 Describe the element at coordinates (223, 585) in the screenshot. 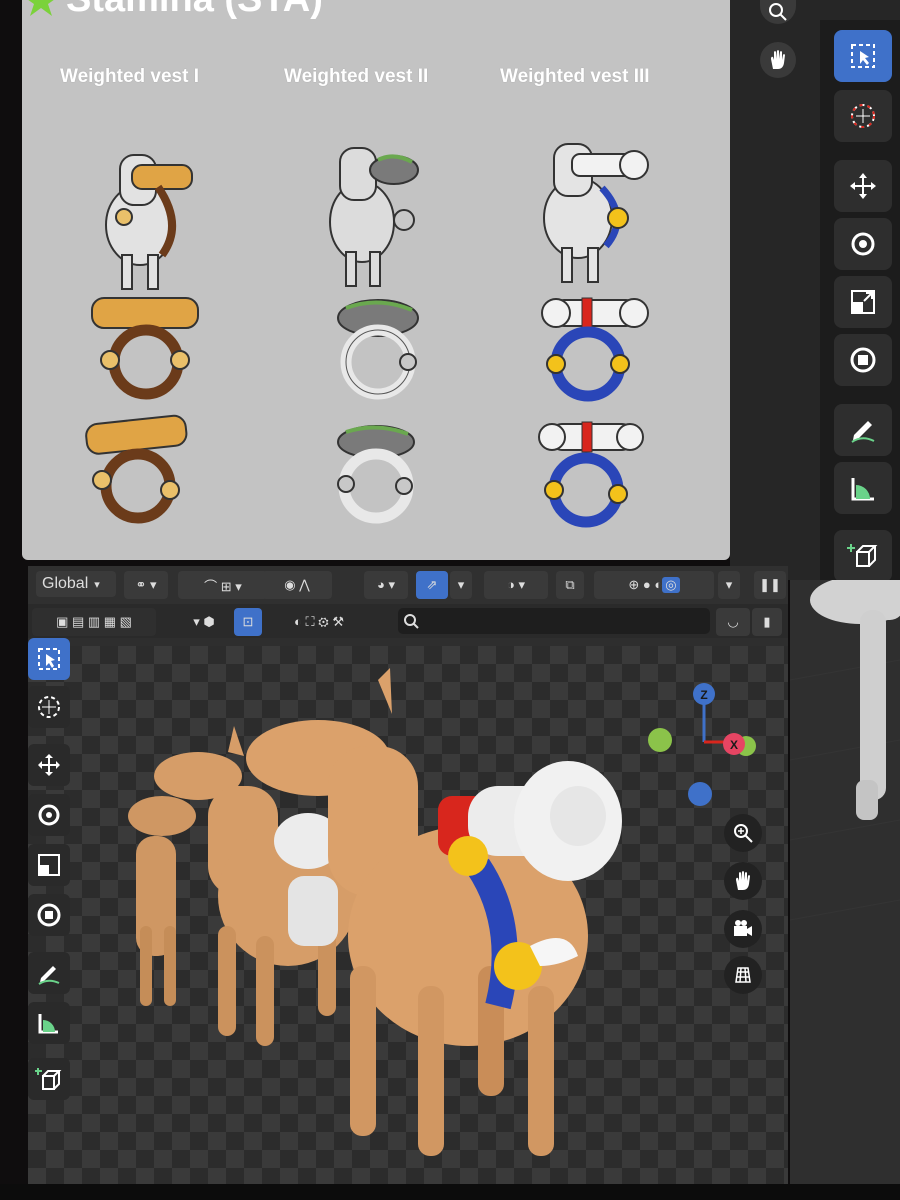

I see `snap-icon: ⌒ ⊞ ▾` at that location.